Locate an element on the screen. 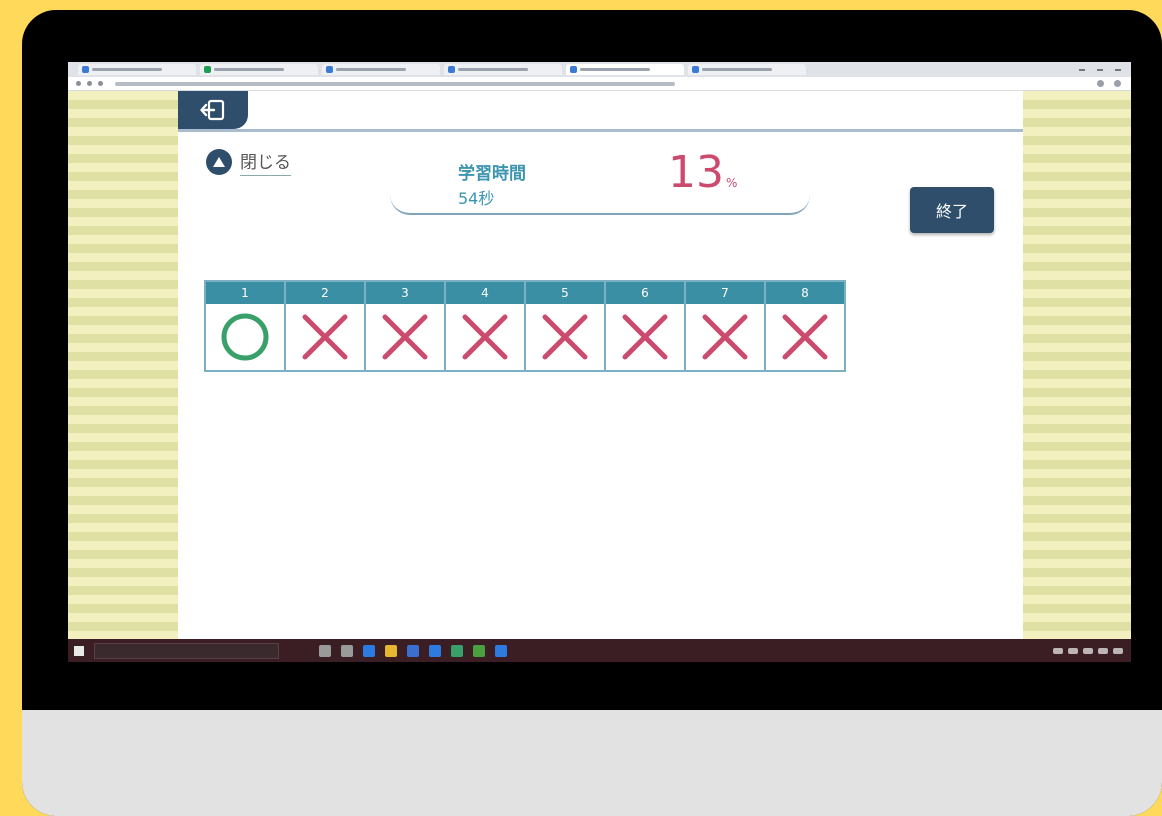  answer-cell: 6 is located at coordinates (646, 326).